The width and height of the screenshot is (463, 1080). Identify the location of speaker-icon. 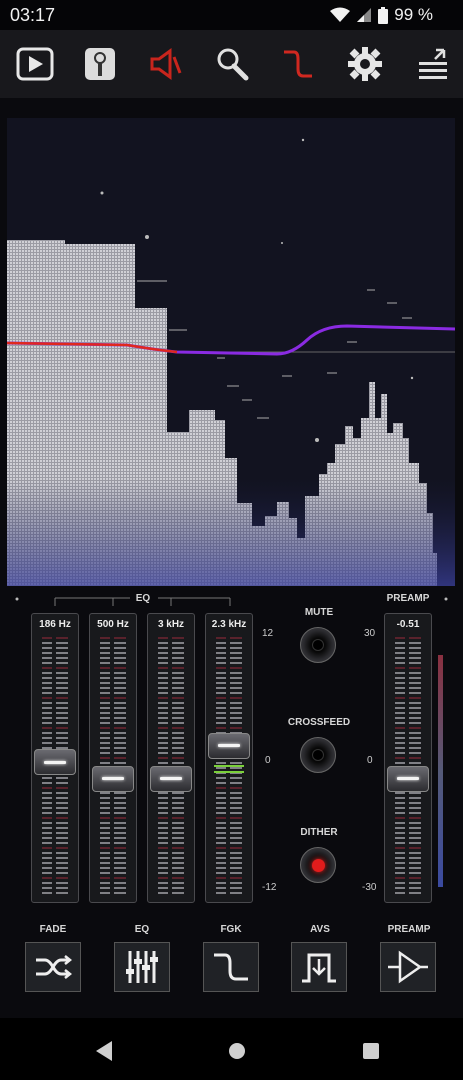
(166, 64).